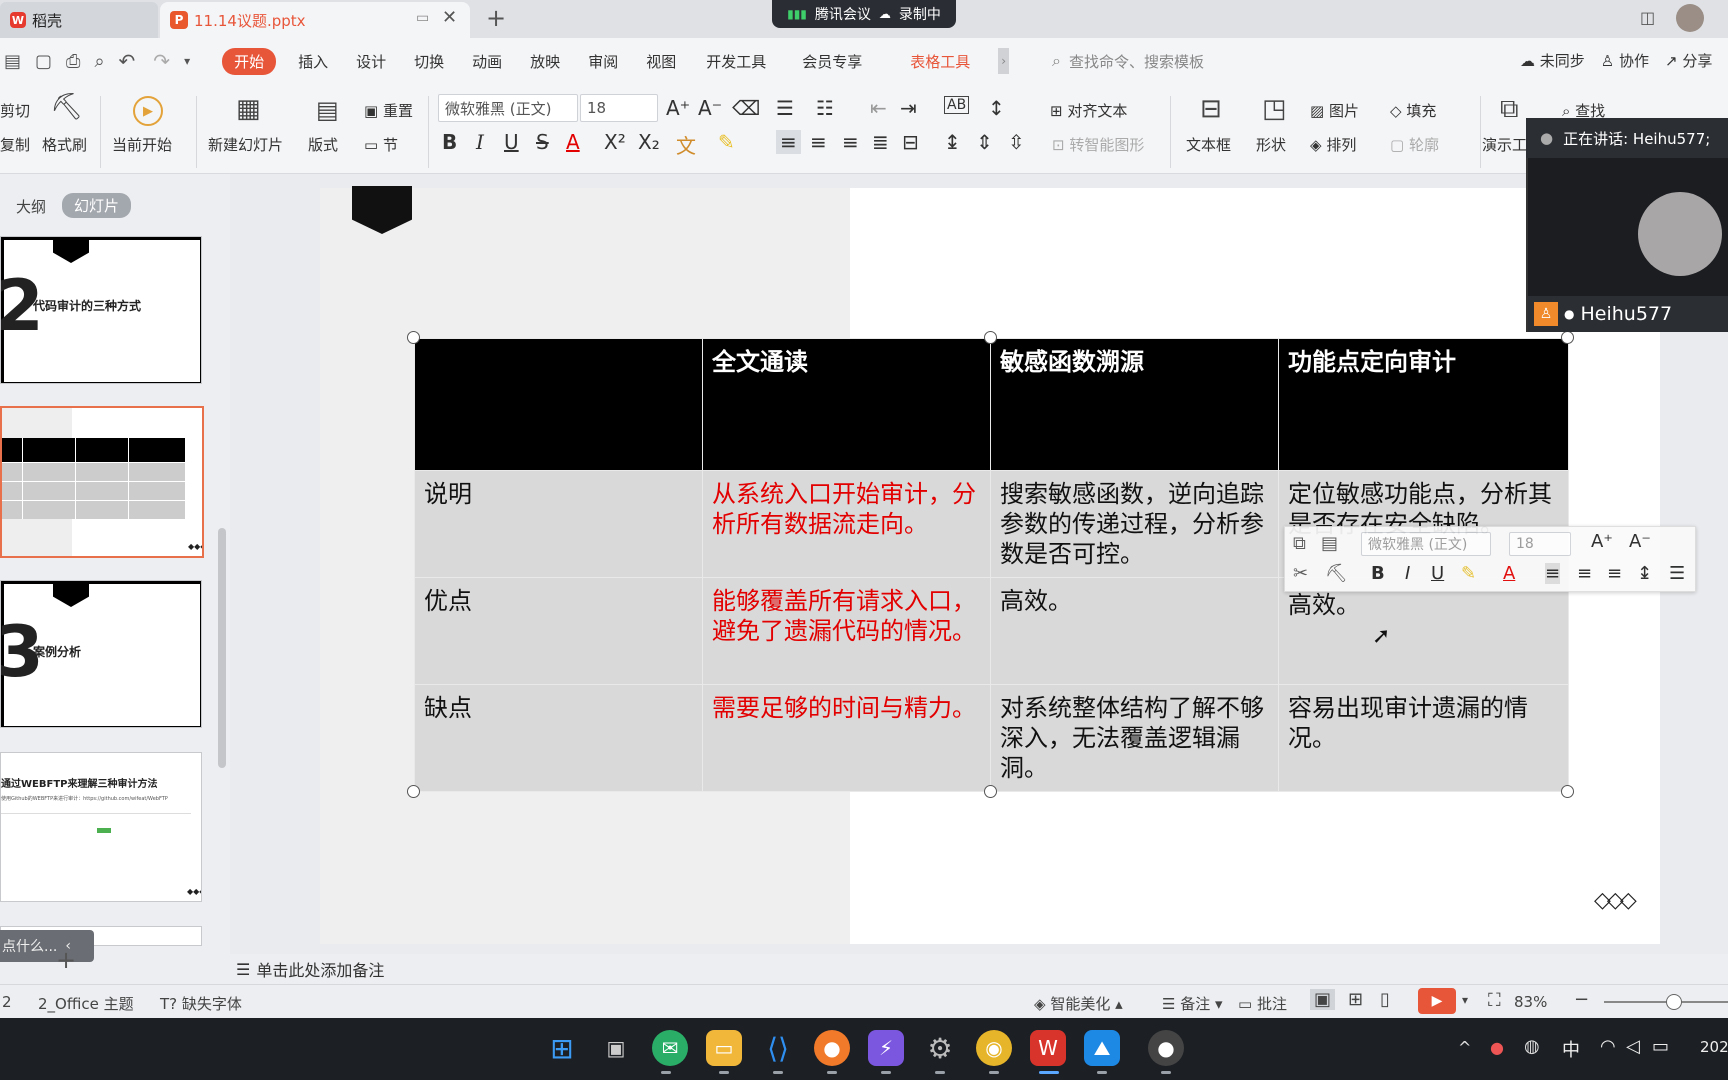 This screenshot has width=1728, height=1080. Describe the element at coordinates (1208, 144) in the screenshot. I see `textbox-button: 文本框` at that location.